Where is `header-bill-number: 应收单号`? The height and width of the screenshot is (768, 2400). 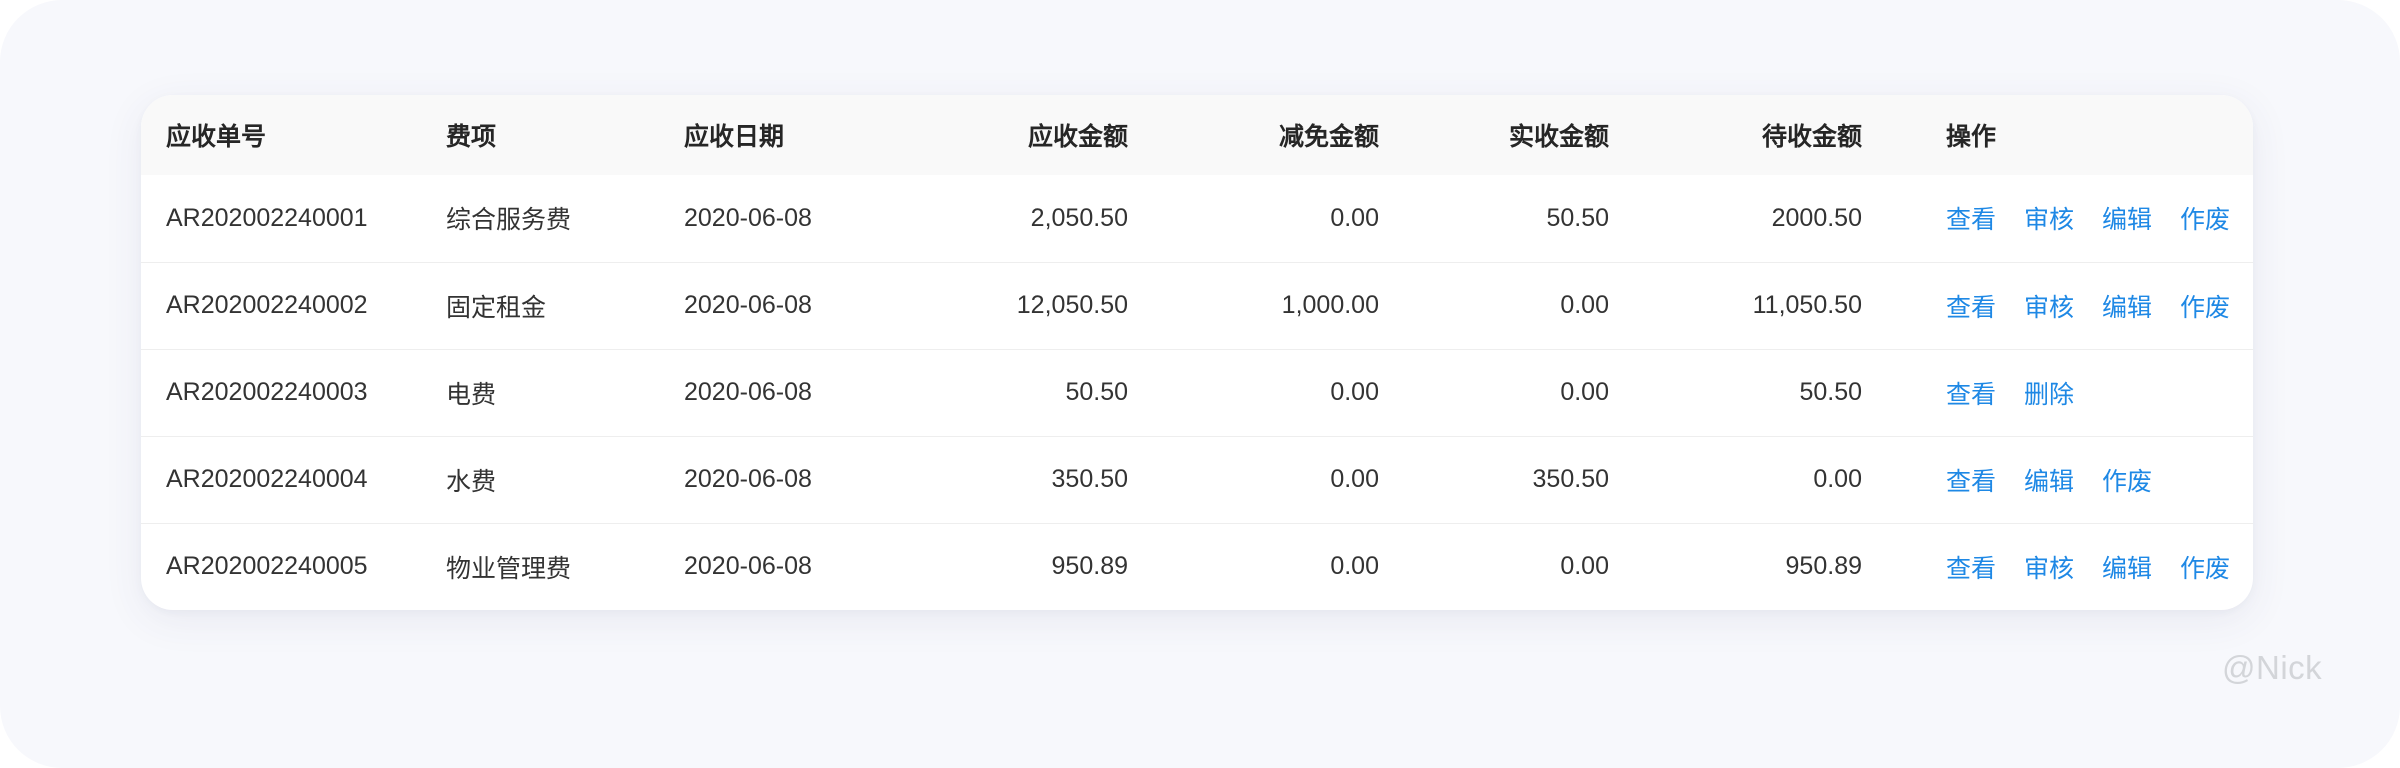
header-bill-number: 应收单号 is located at coordinates (216, 137).